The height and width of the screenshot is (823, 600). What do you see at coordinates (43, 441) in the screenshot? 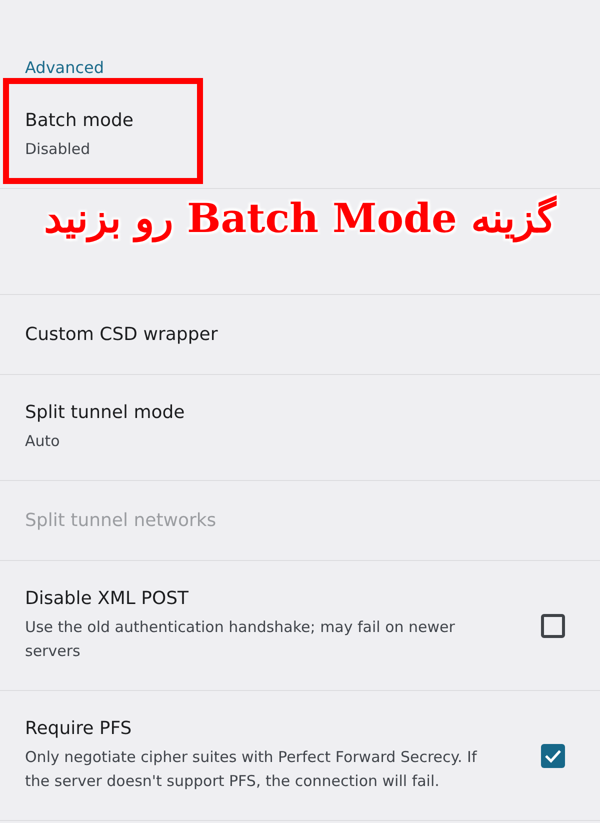
I see `preference-summary: Auto` at bounding box center [43, 441].